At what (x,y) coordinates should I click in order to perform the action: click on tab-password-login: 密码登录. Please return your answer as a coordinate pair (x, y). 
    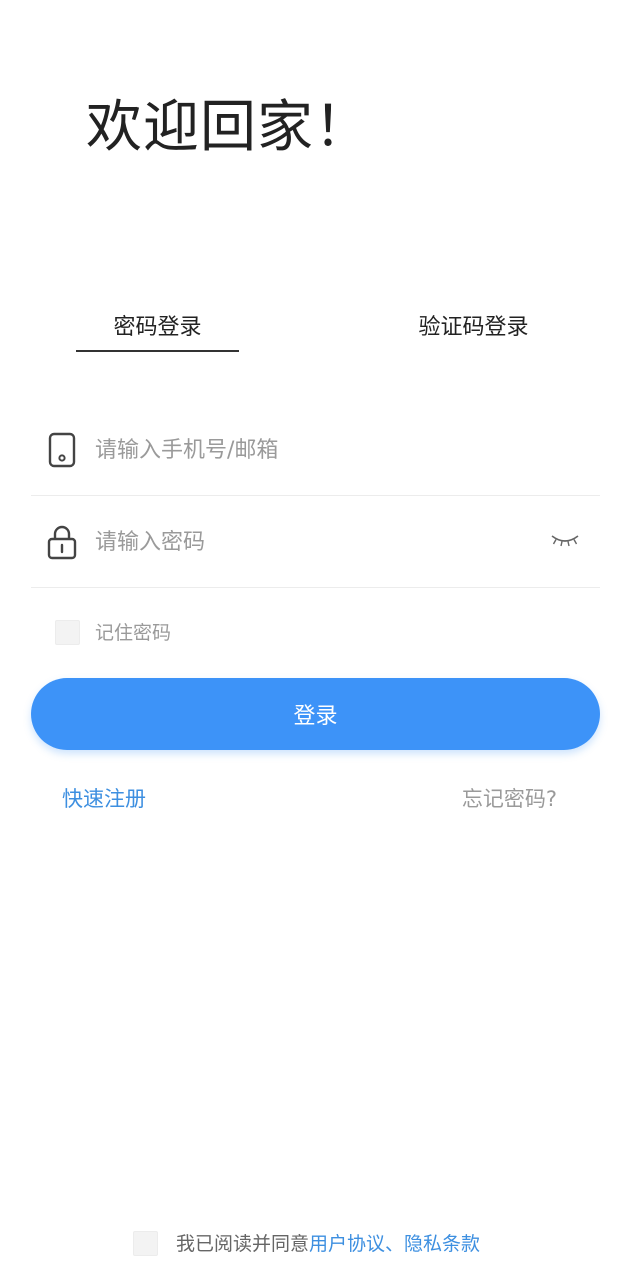
    Looking at the image, I should click on (157, 328).